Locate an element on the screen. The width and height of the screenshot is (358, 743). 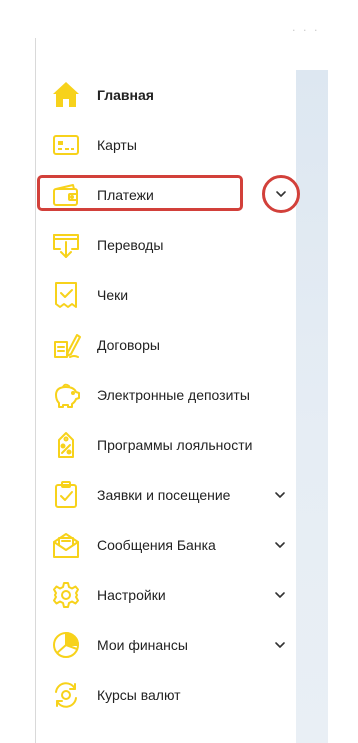
sidebar-item-cards: Карты is located at coordinates (173, 145).